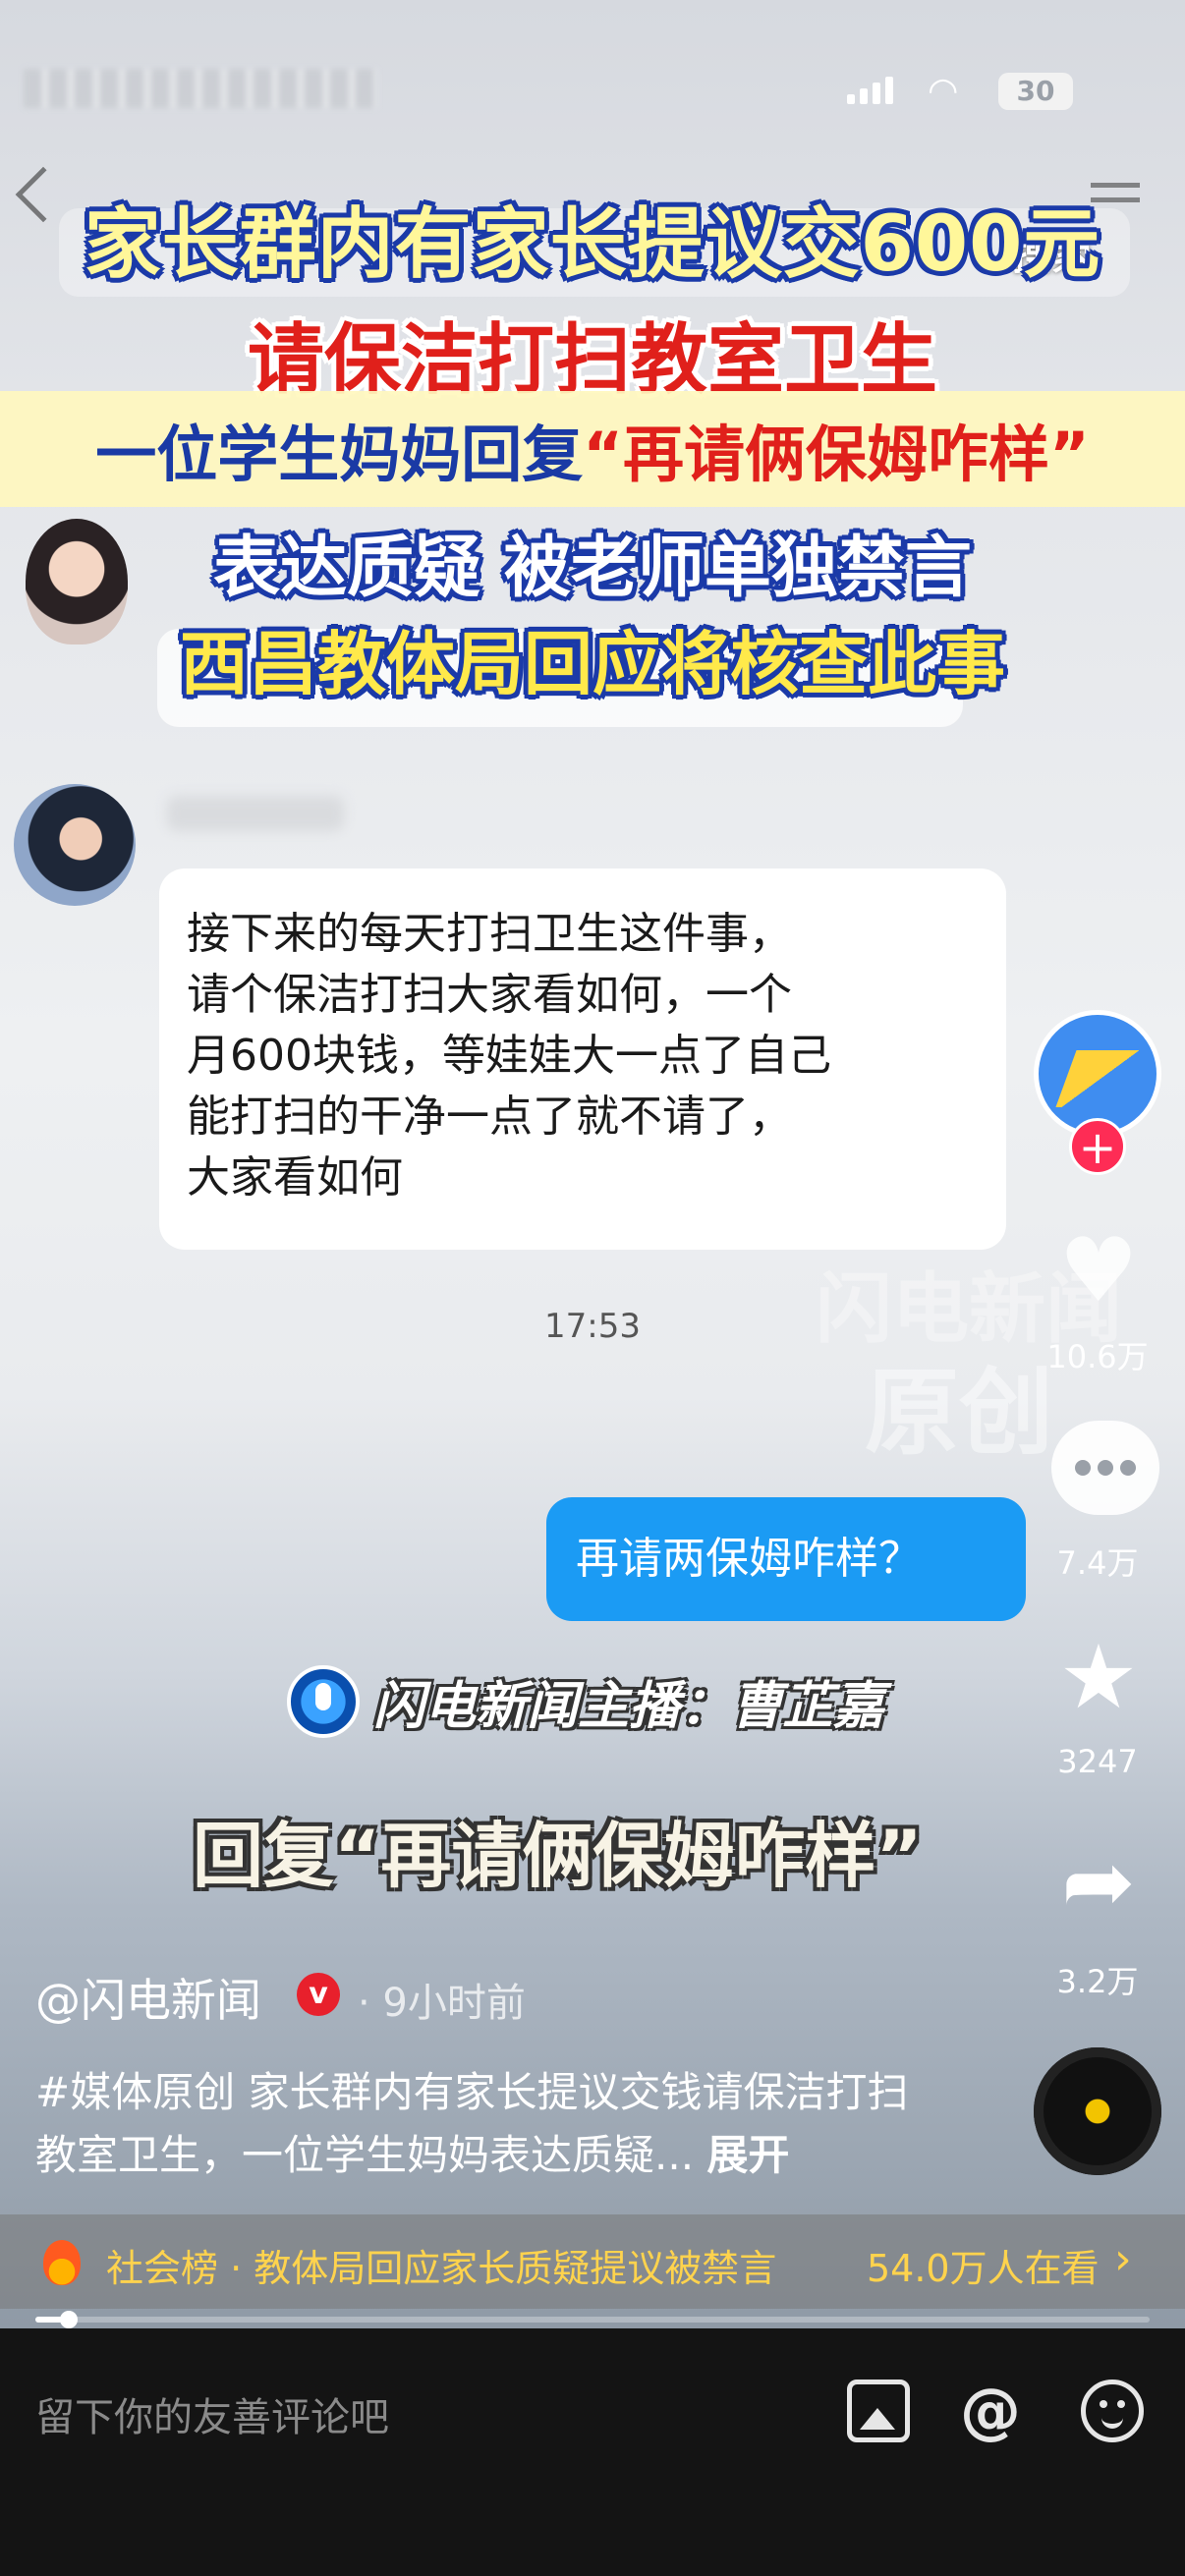 This screenshot has height=2576, width=1185. I want to click on post-time: · 9小时前, so click(442, 2003).